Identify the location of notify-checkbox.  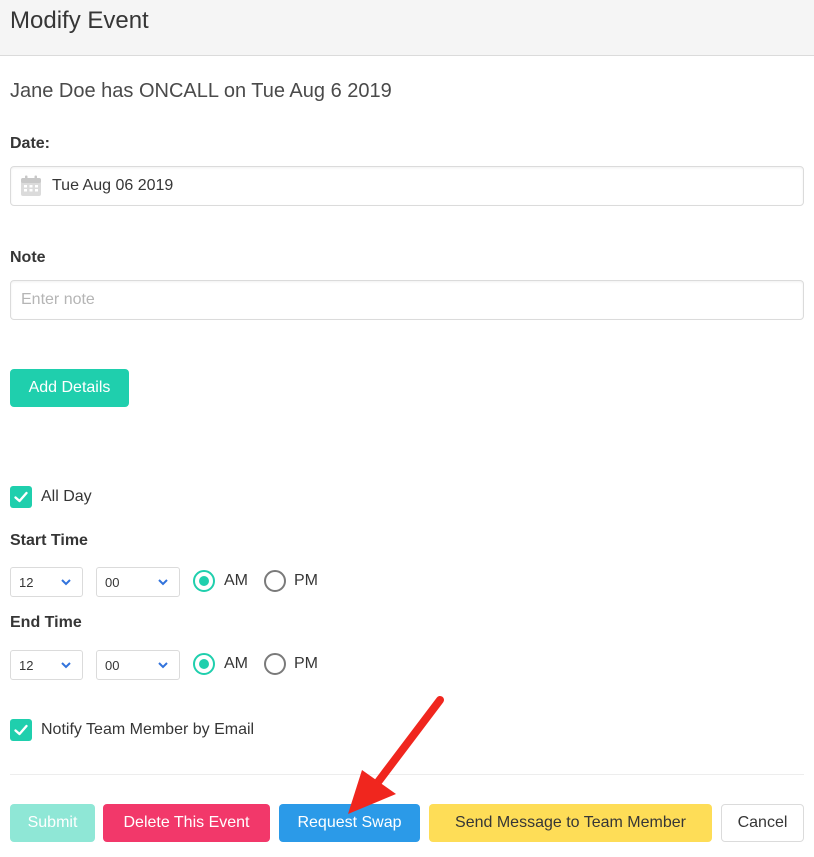
(21, 730).